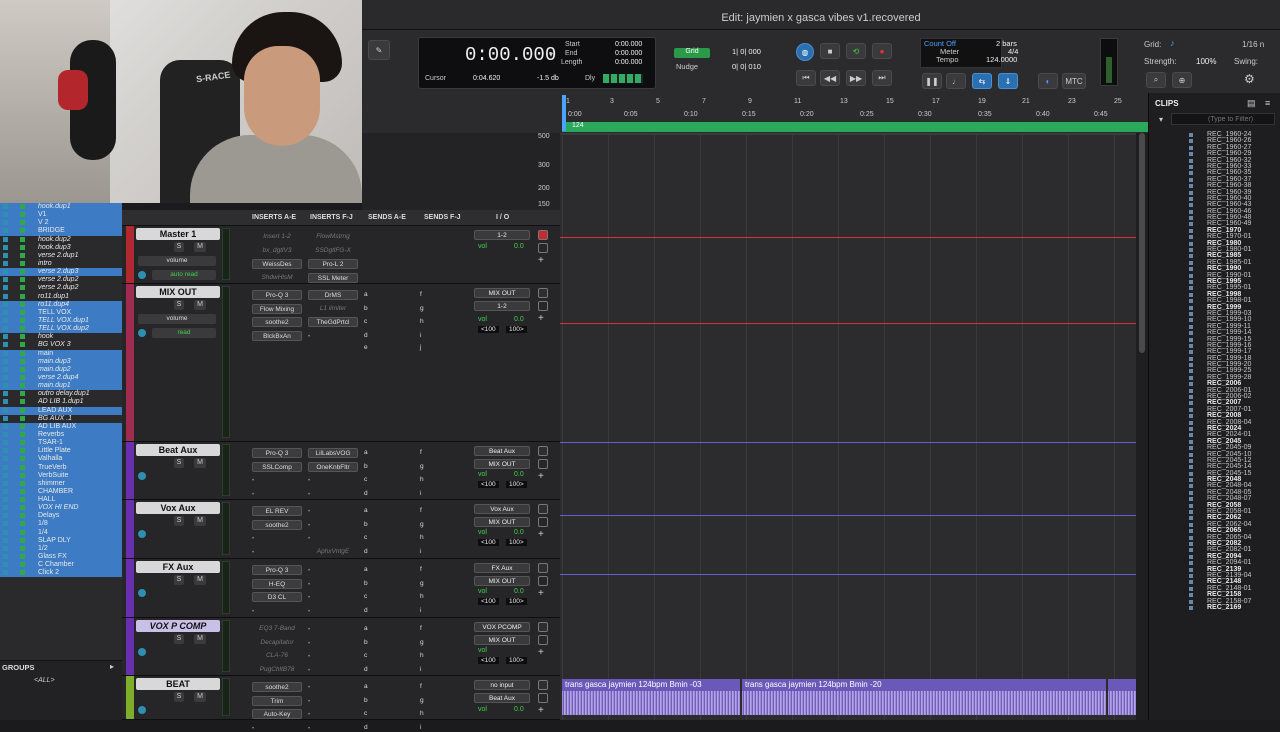  I want to click on track-list-item: hook.dup1, so click(61, 207).